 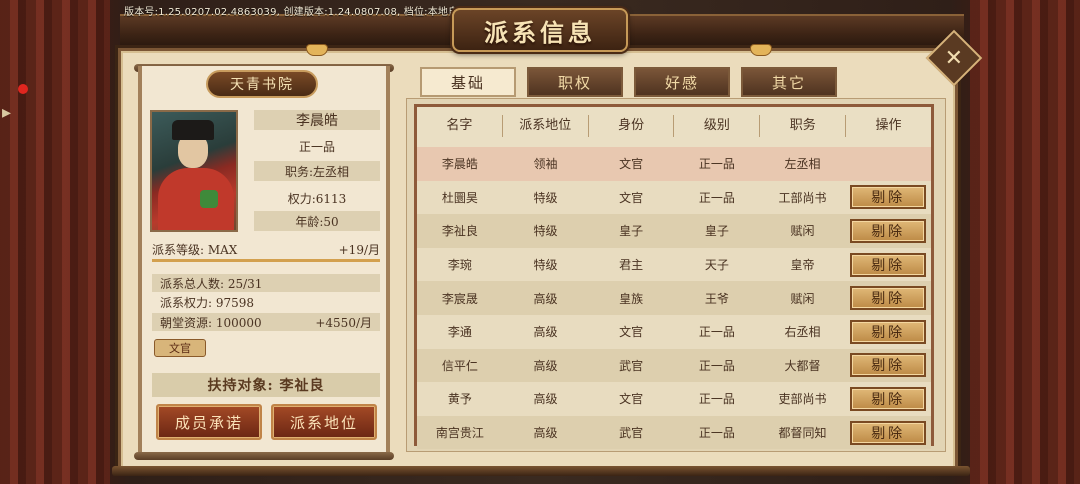 I want to click on header-post: 职务, so click(x=803, y=126).